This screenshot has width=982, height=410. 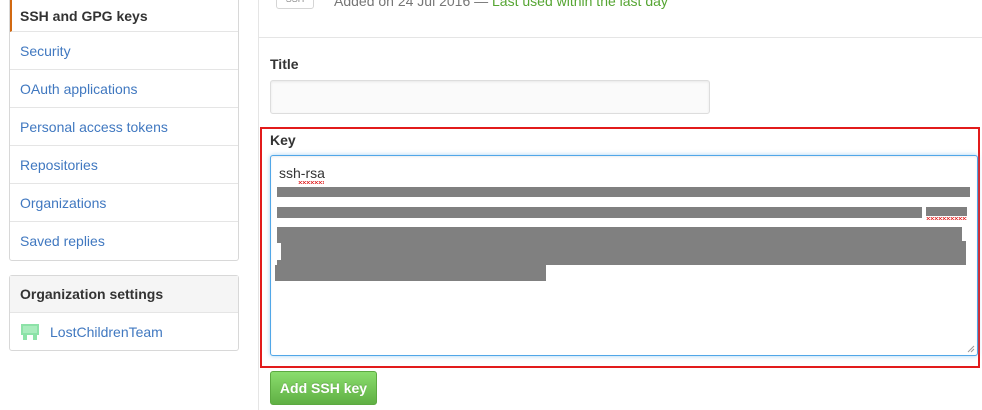 What do you see at coordinates (258, 205) in the screenshot?
I see `content-divider` at bounding box center [258, 205].